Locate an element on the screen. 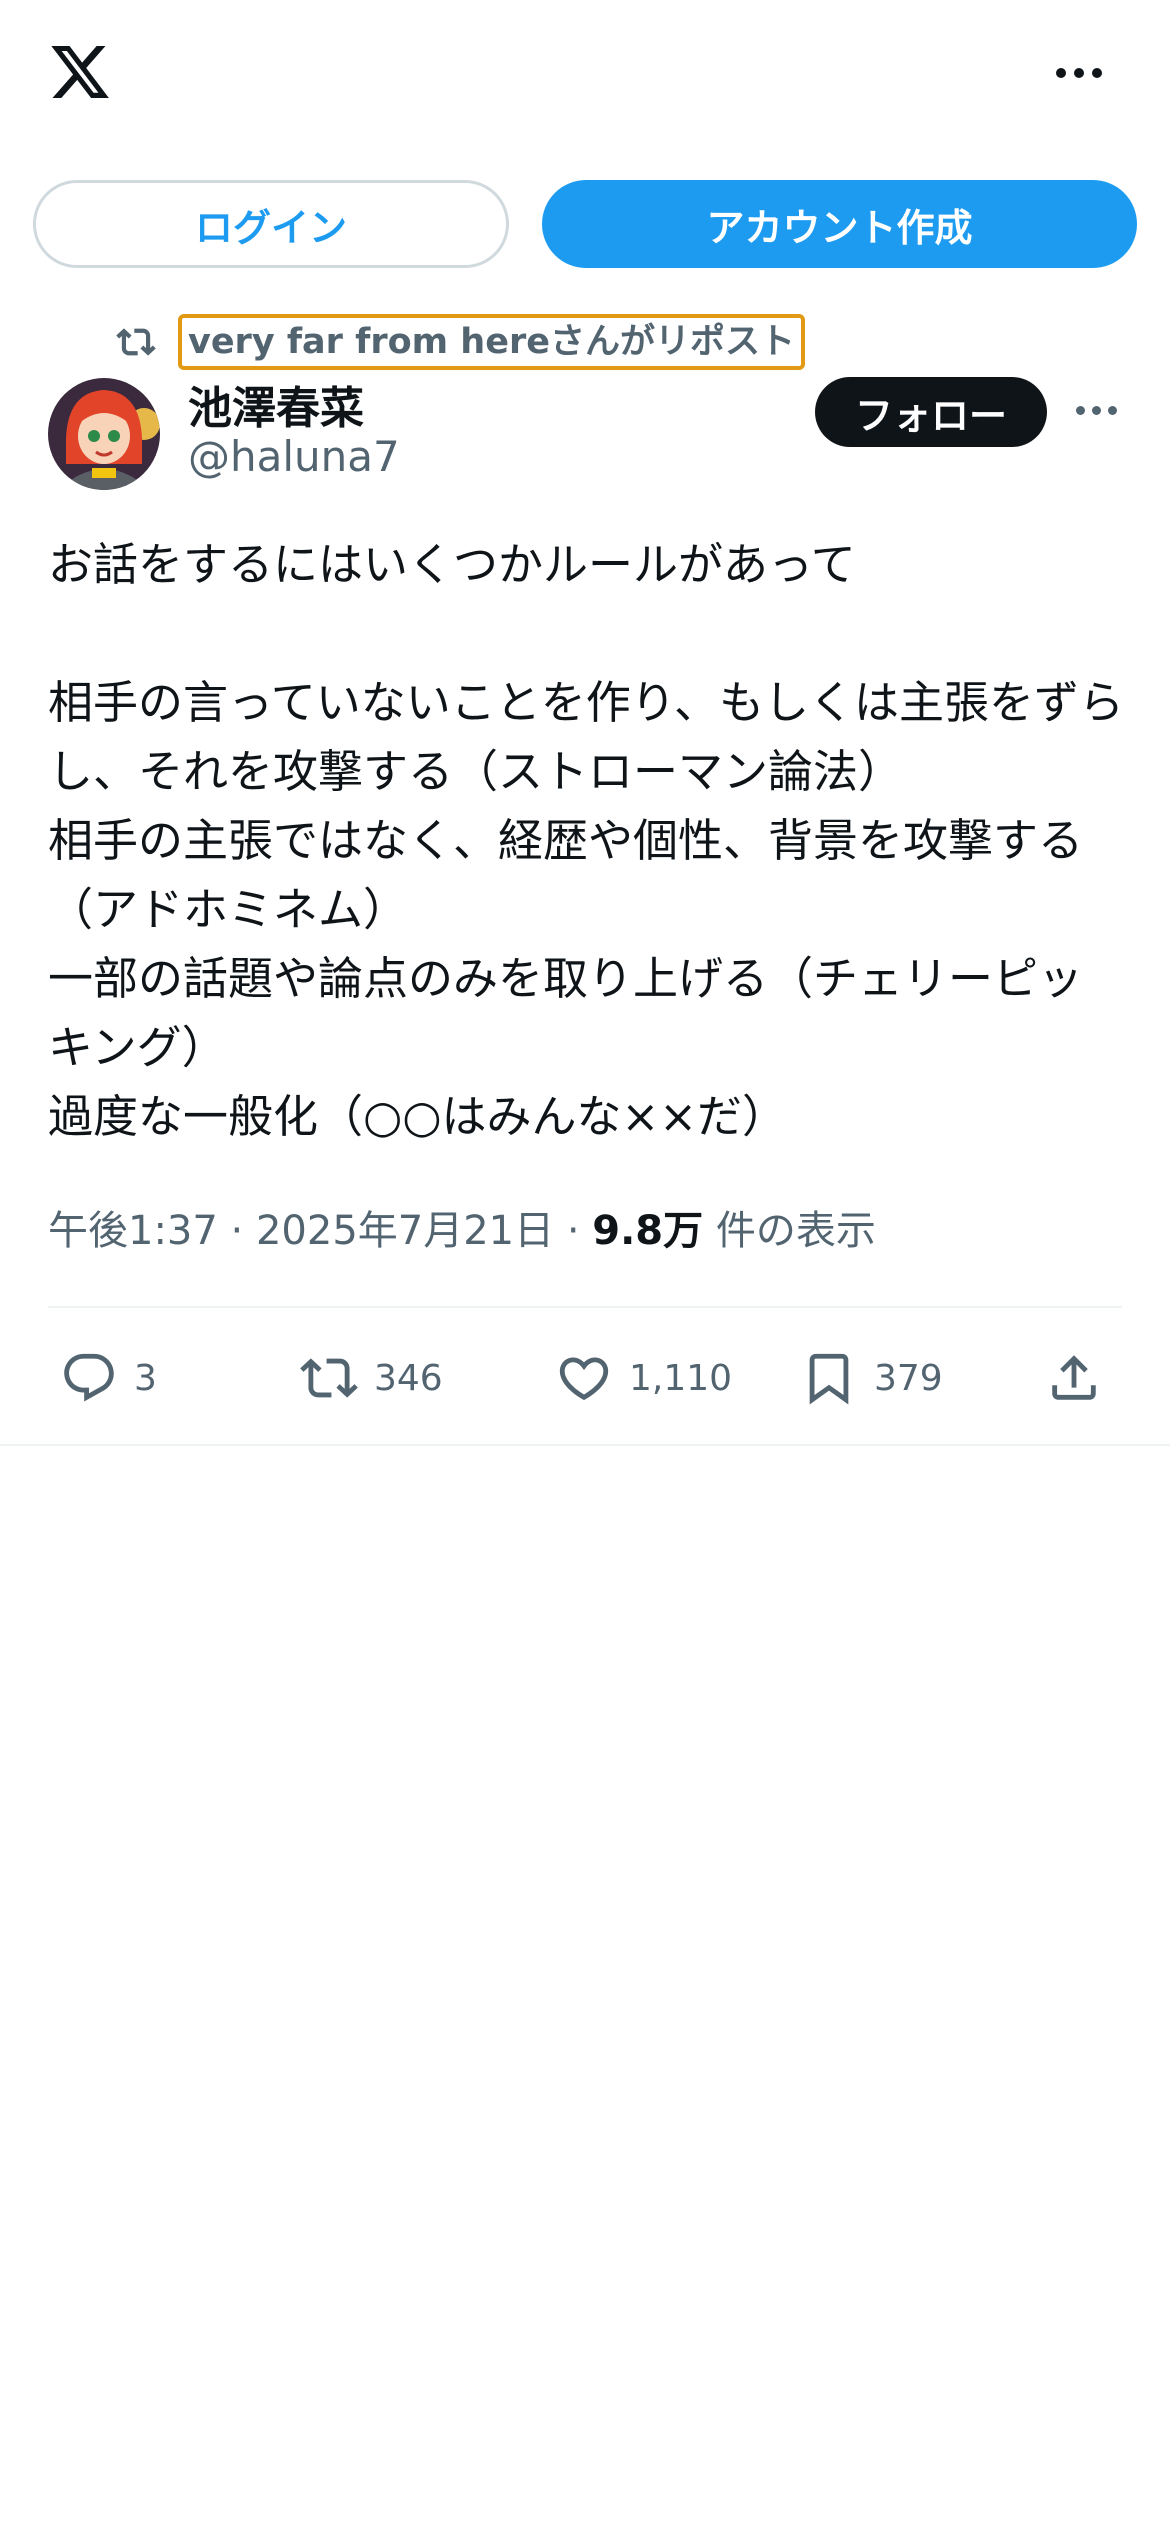  bookmark-count: 379 is located at coordinates (908, 1378).